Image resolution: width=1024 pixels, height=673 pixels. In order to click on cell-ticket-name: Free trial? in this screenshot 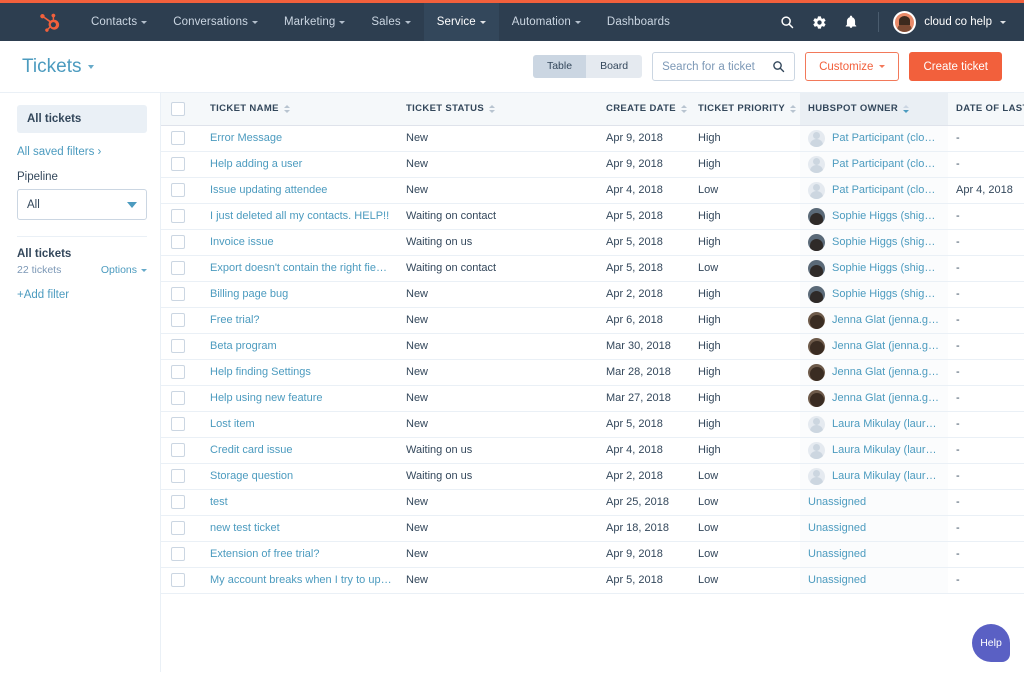, I will do `click(300, 320)`.